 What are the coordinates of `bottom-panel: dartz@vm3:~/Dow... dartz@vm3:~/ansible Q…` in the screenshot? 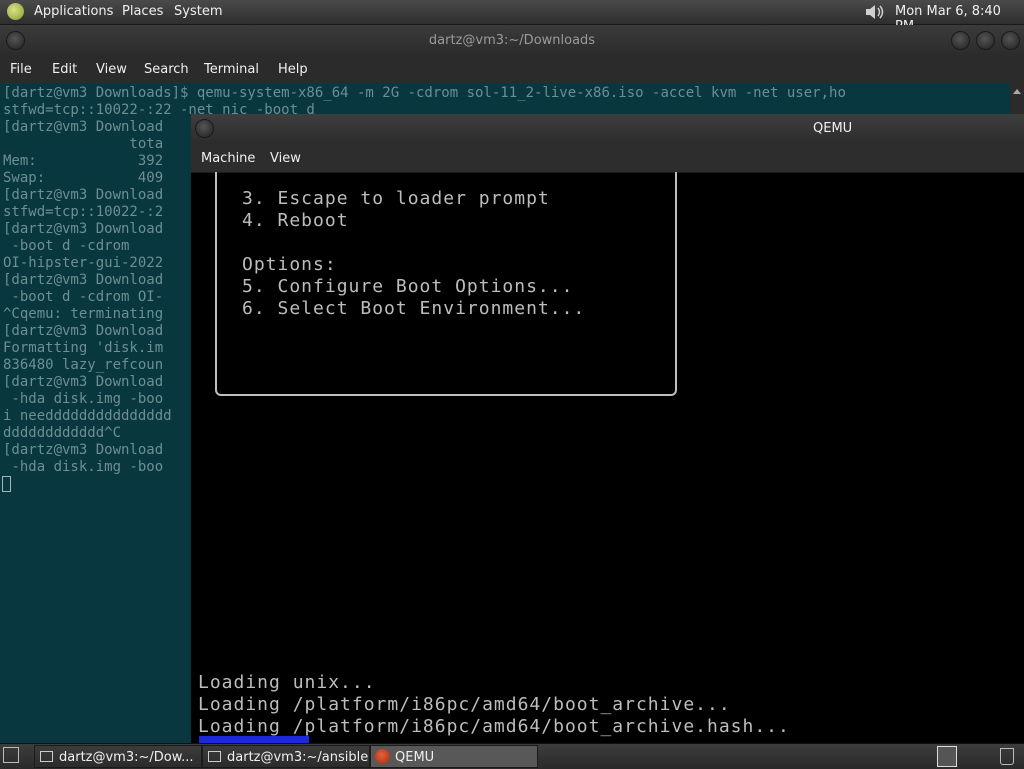 It's located at (512, 756).